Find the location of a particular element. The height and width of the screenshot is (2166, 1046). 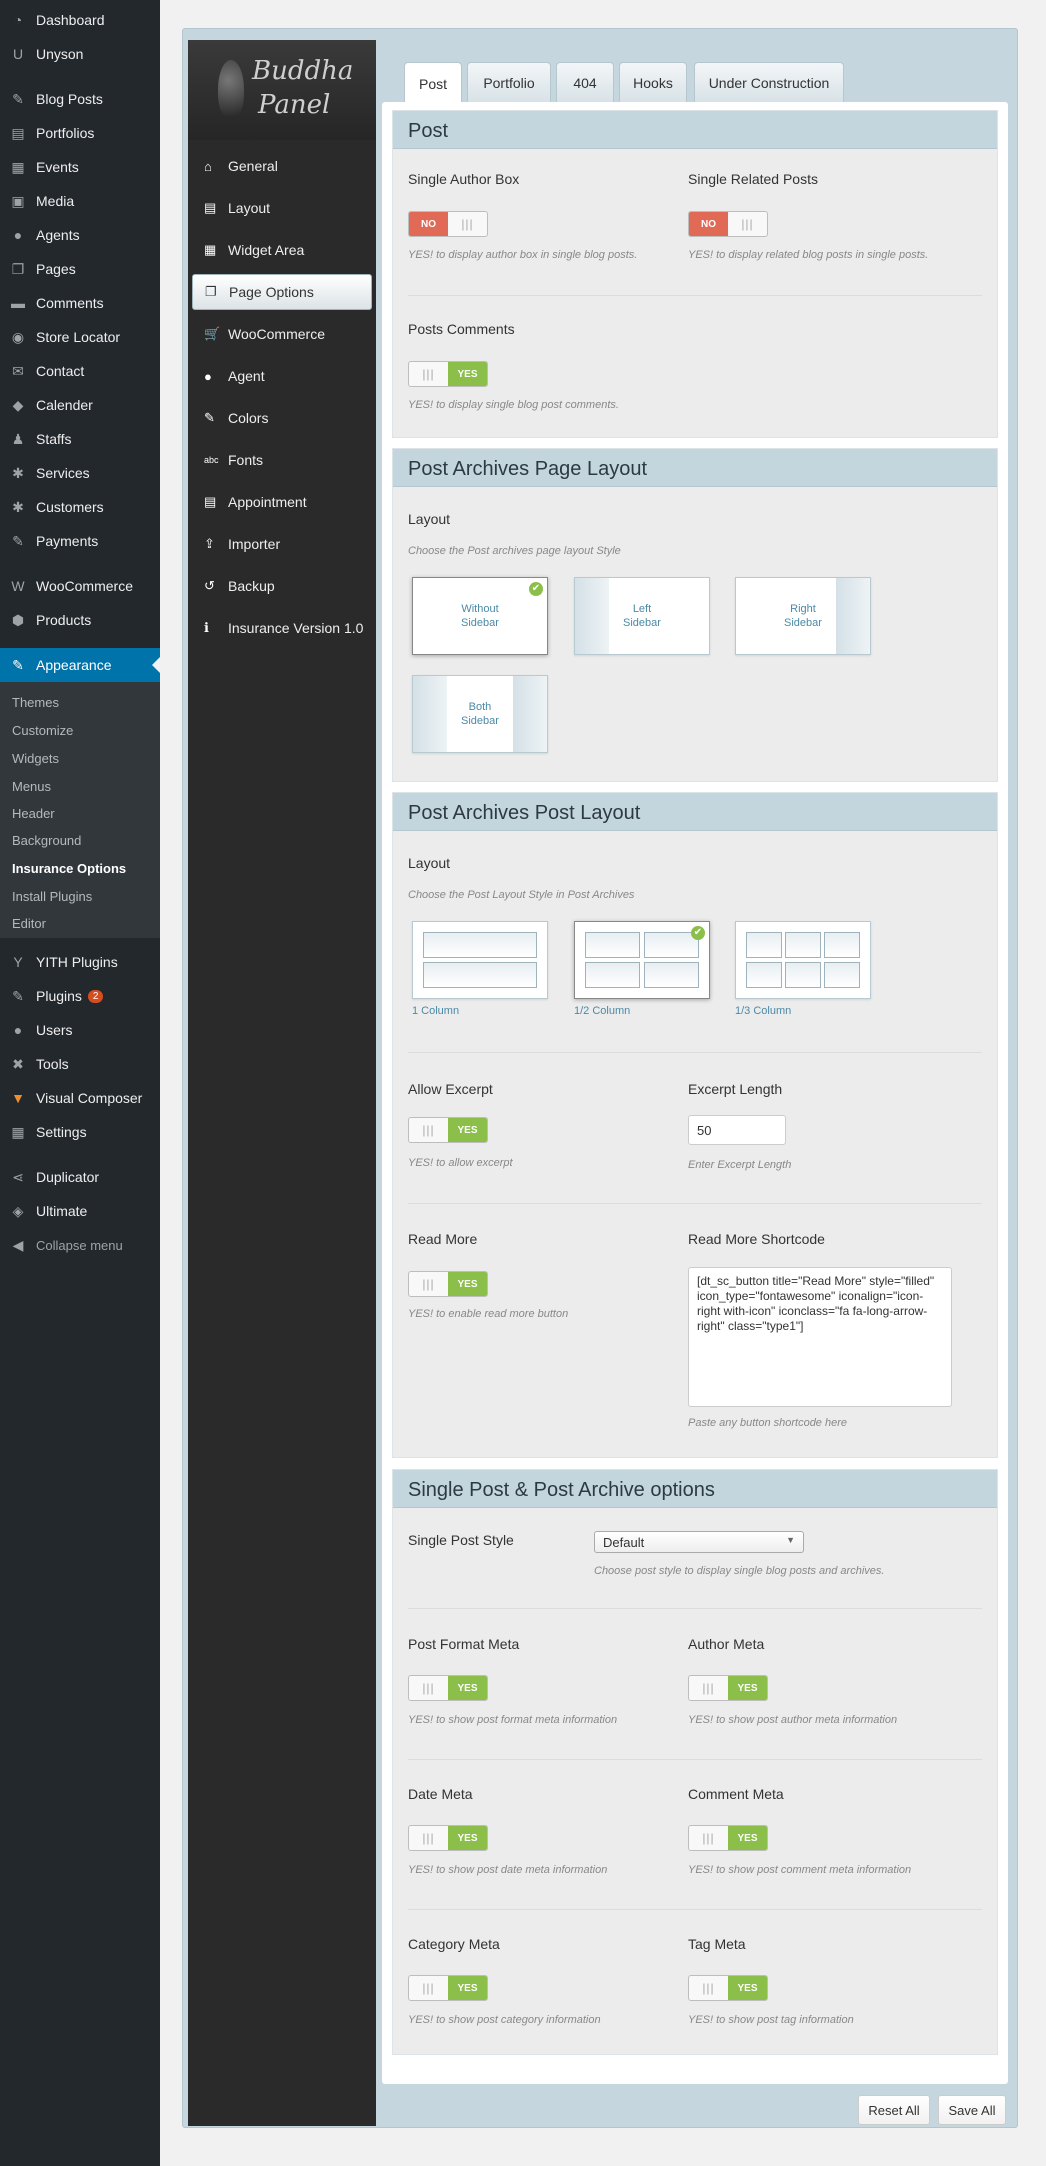

menu-label: Pages is located at coordinates (56, 269).